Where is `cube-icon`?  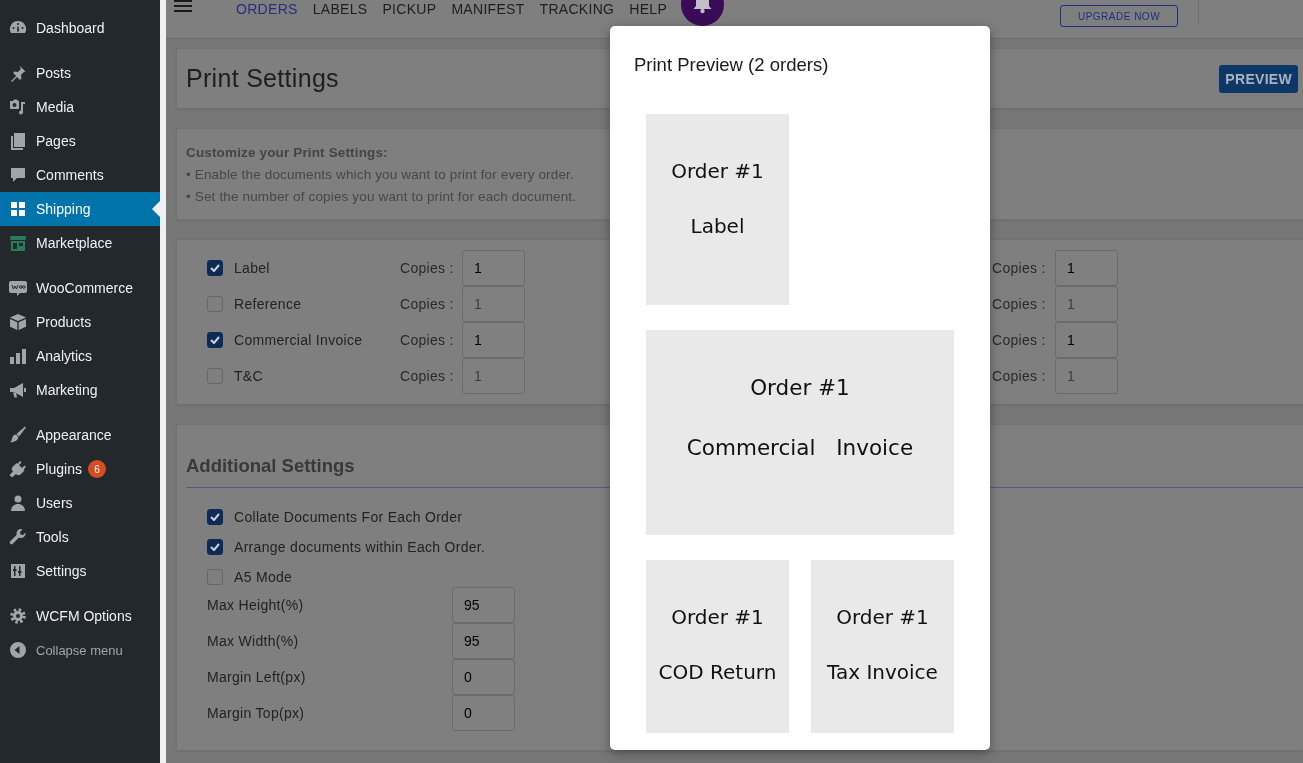 cube-icon is located at coordinates (18, 322).